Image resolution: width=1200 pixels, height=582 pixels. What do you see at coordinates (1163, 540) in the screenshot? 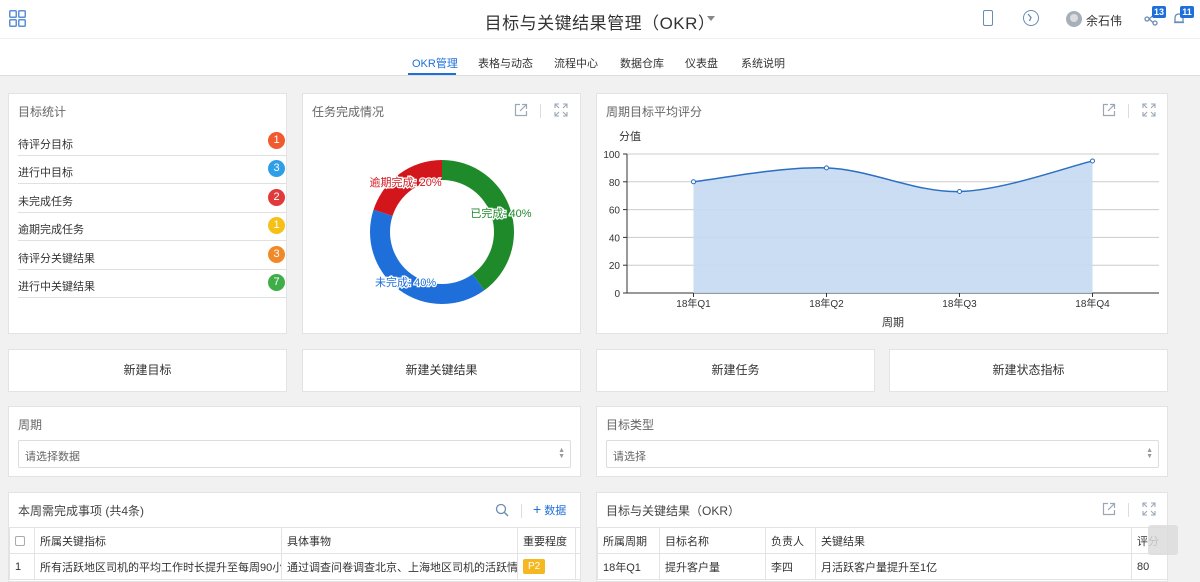
I see `floating-action-button` at bounding box center [1163, 540].